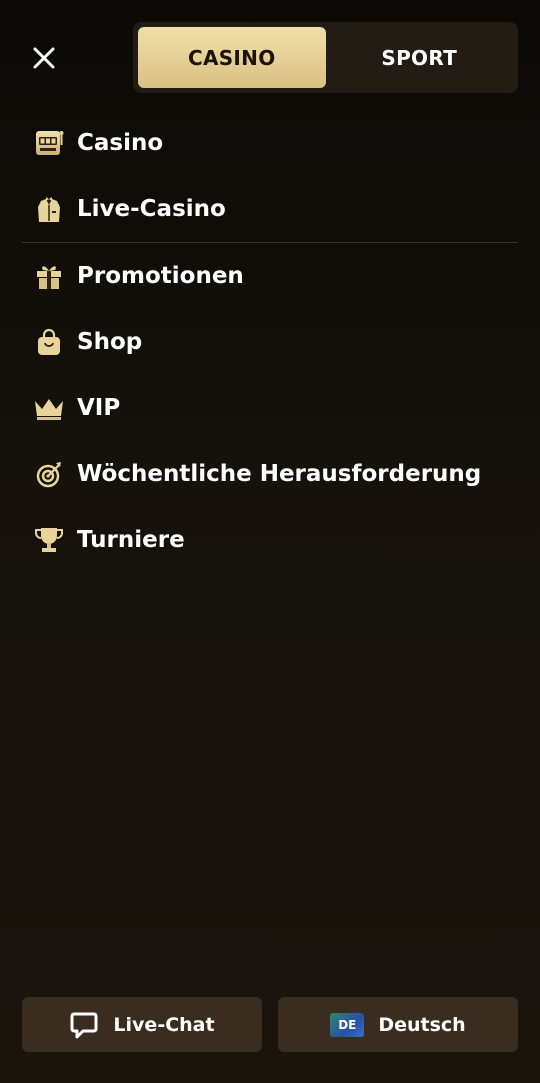 Image resolution: width=540 pixels, height=1083 pixels. I want to click on language-flag-icon: DE, so click(347, 1024).